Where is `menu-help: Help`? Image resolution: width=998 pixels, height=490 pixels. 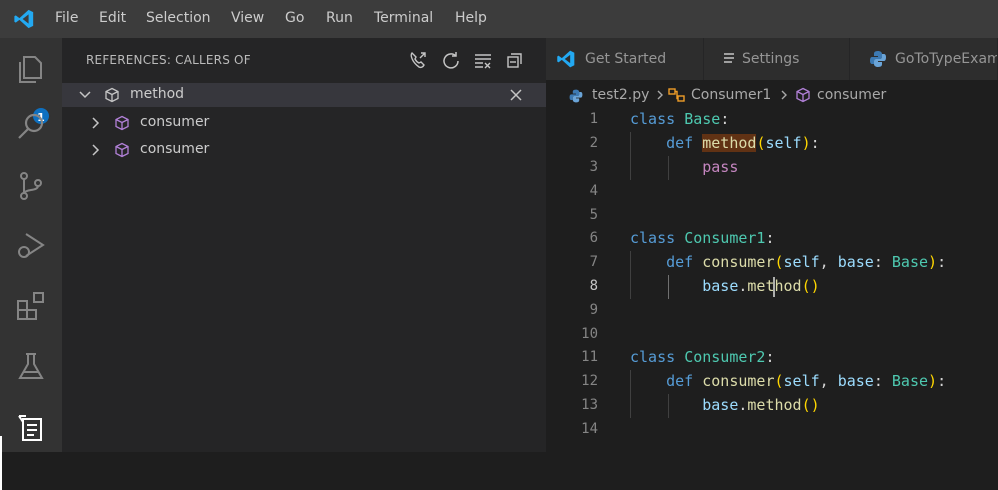 menu-help: Help is located at coordinates (471, 18).